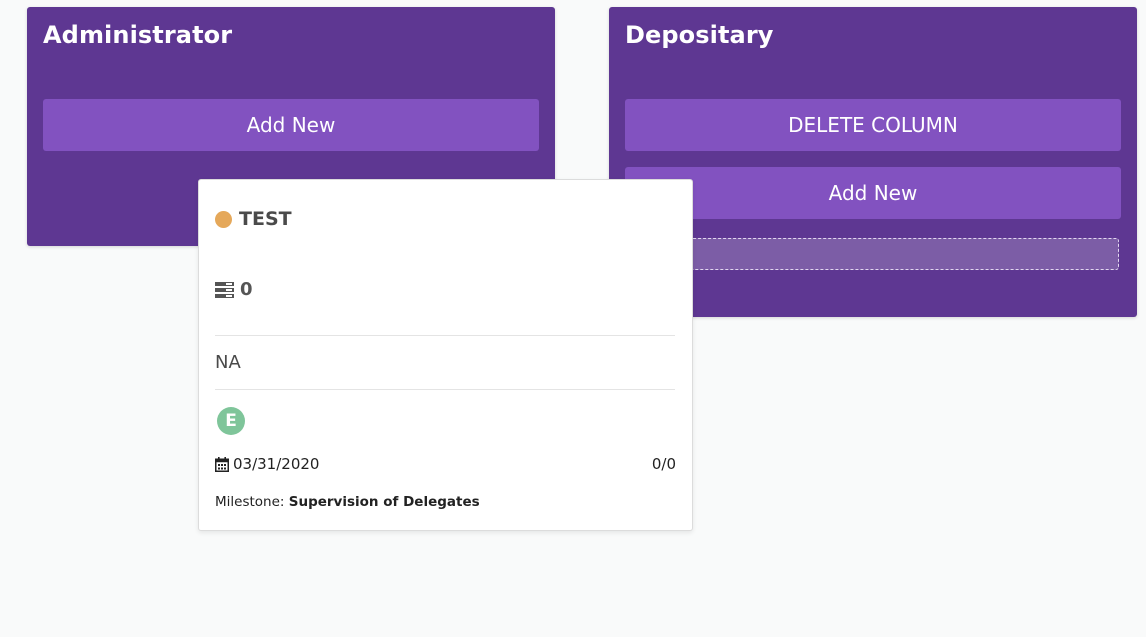 The height and width of the screenshot is (637, 1146). What do you see at coordinates (138, 35) in the screenshot?
I see `column-title: Administrator` at bounding box center [138, 35].